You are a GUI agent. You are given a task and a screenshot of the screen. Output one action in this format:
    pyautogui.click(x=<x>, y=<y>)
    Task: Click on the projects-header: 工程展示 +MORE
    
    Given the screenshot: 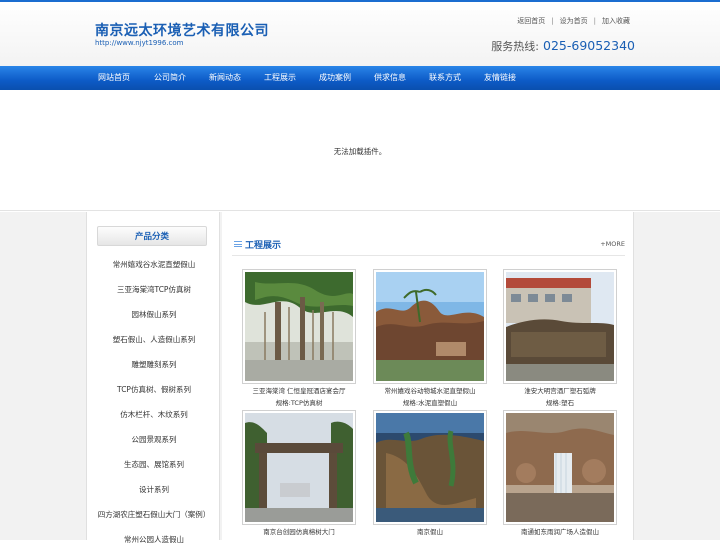 What is the action you would take?
    pyautogui.click(x=428, y=245)
    